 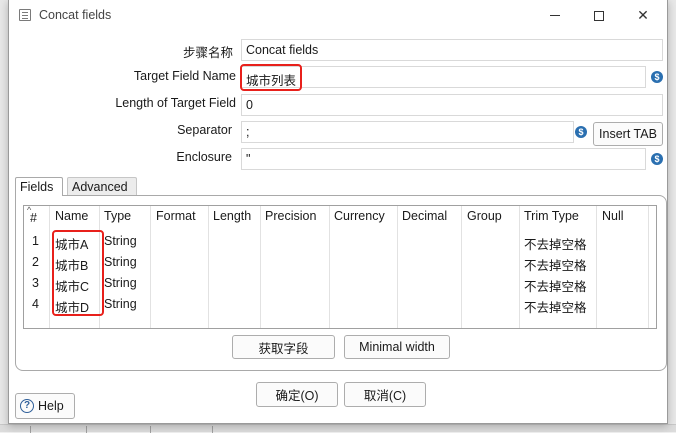 I want to click on column-header-name: Name, so click(x=71, y=216).